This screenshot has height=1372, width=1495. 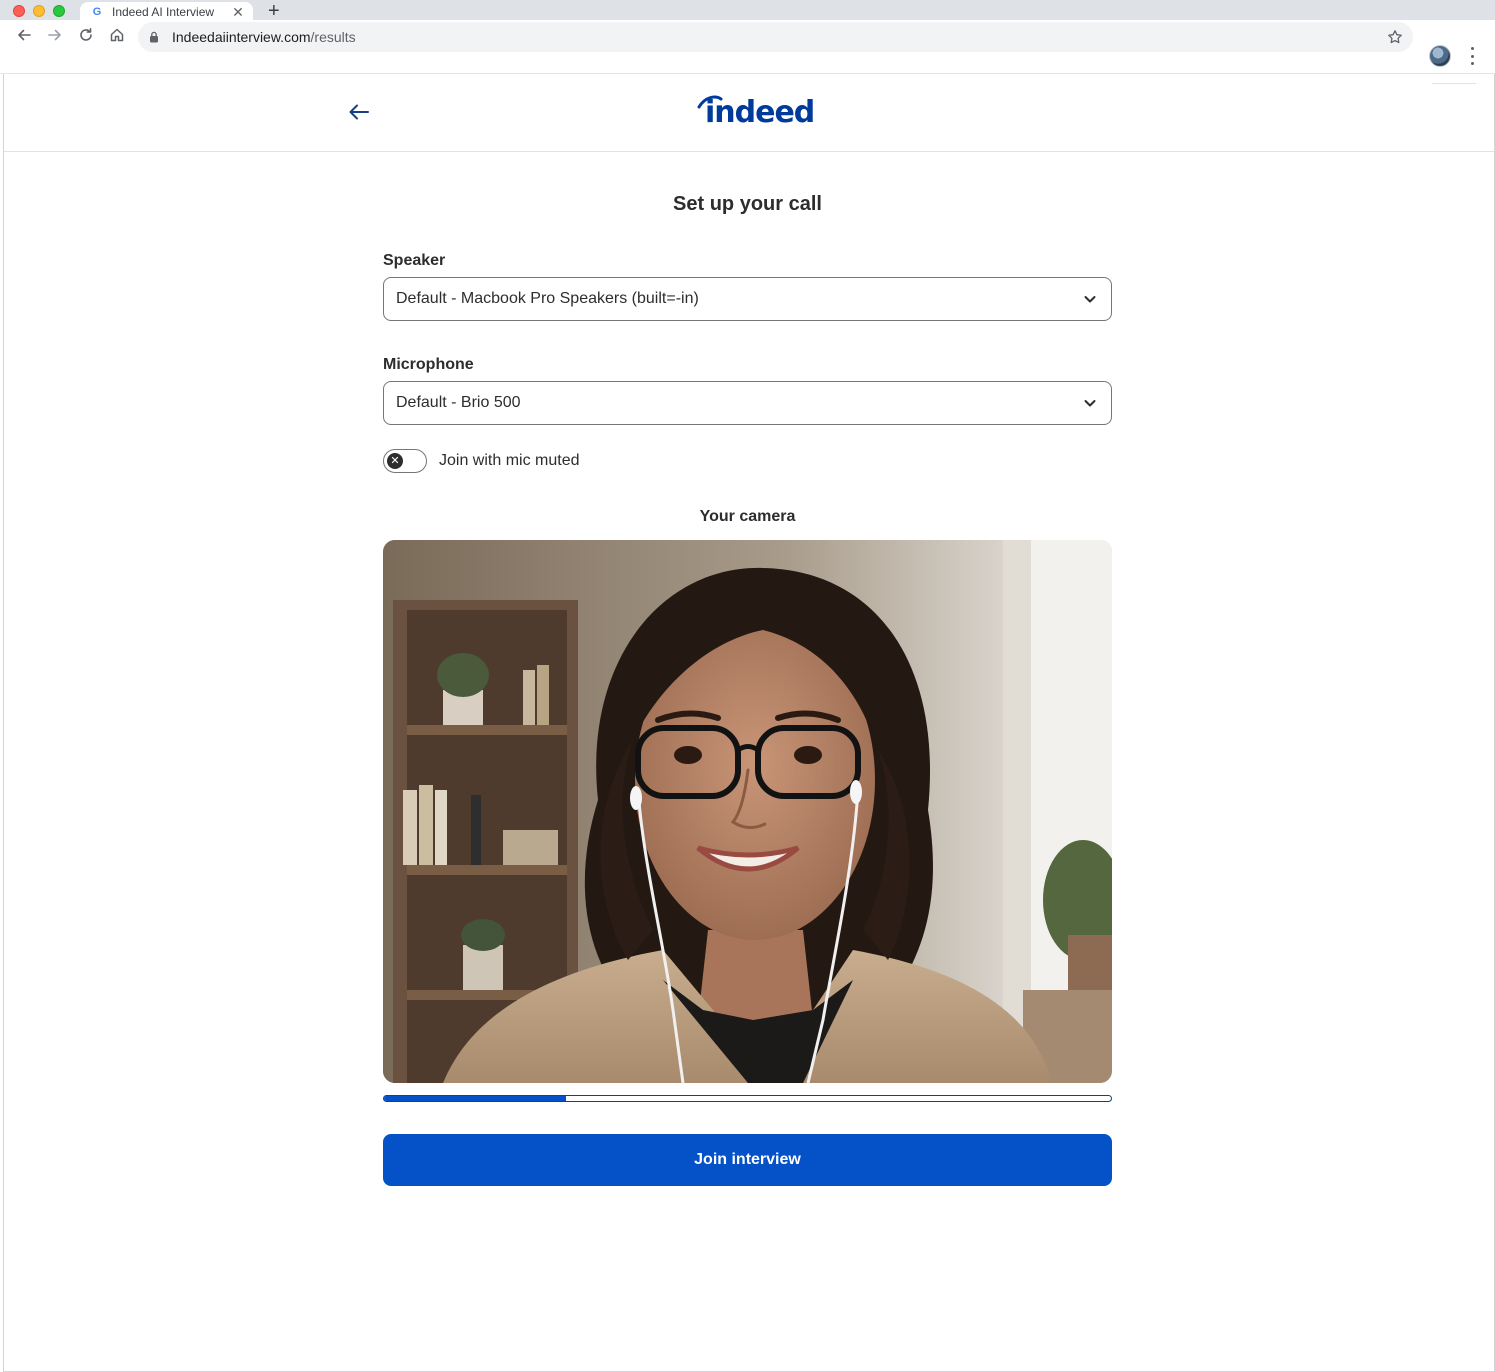 I want to click on mute-toggle-label: Join with mic muted, so click(x=509, y=460).